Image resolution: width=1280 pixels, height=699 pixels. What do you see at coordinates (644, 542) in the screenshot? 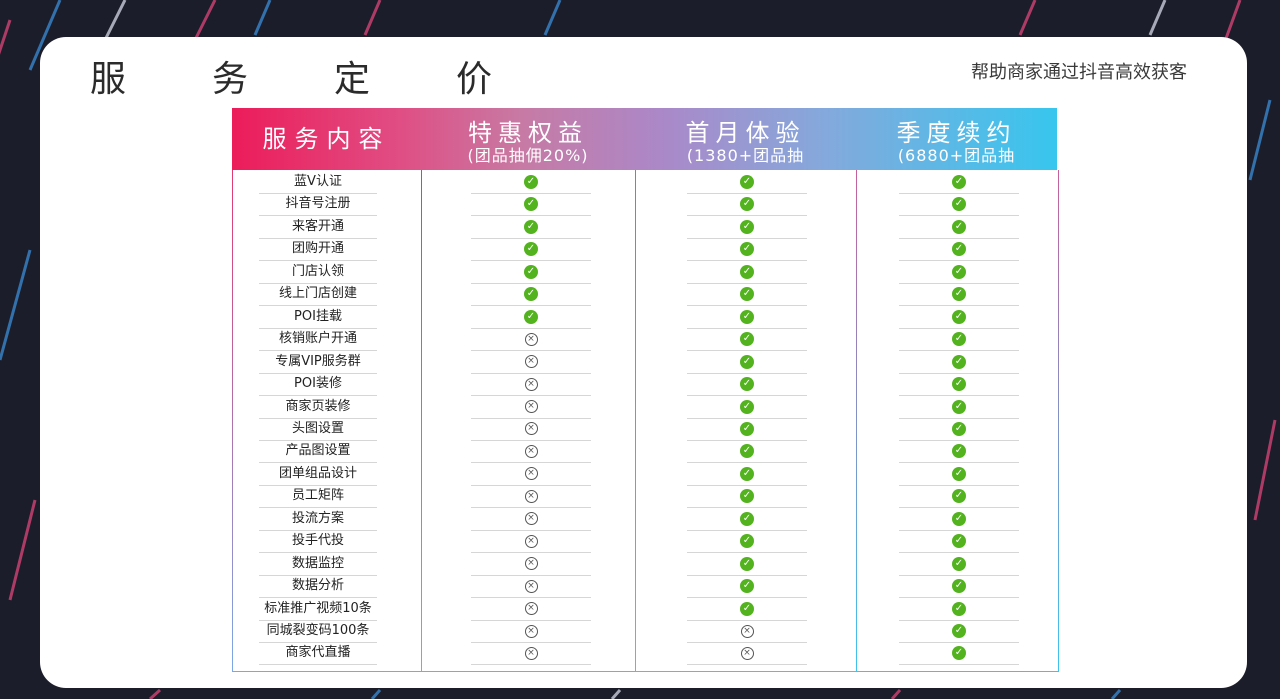
I see `table-row: 投手代投 × ✓ ✓` at bounding box center [644, 542].